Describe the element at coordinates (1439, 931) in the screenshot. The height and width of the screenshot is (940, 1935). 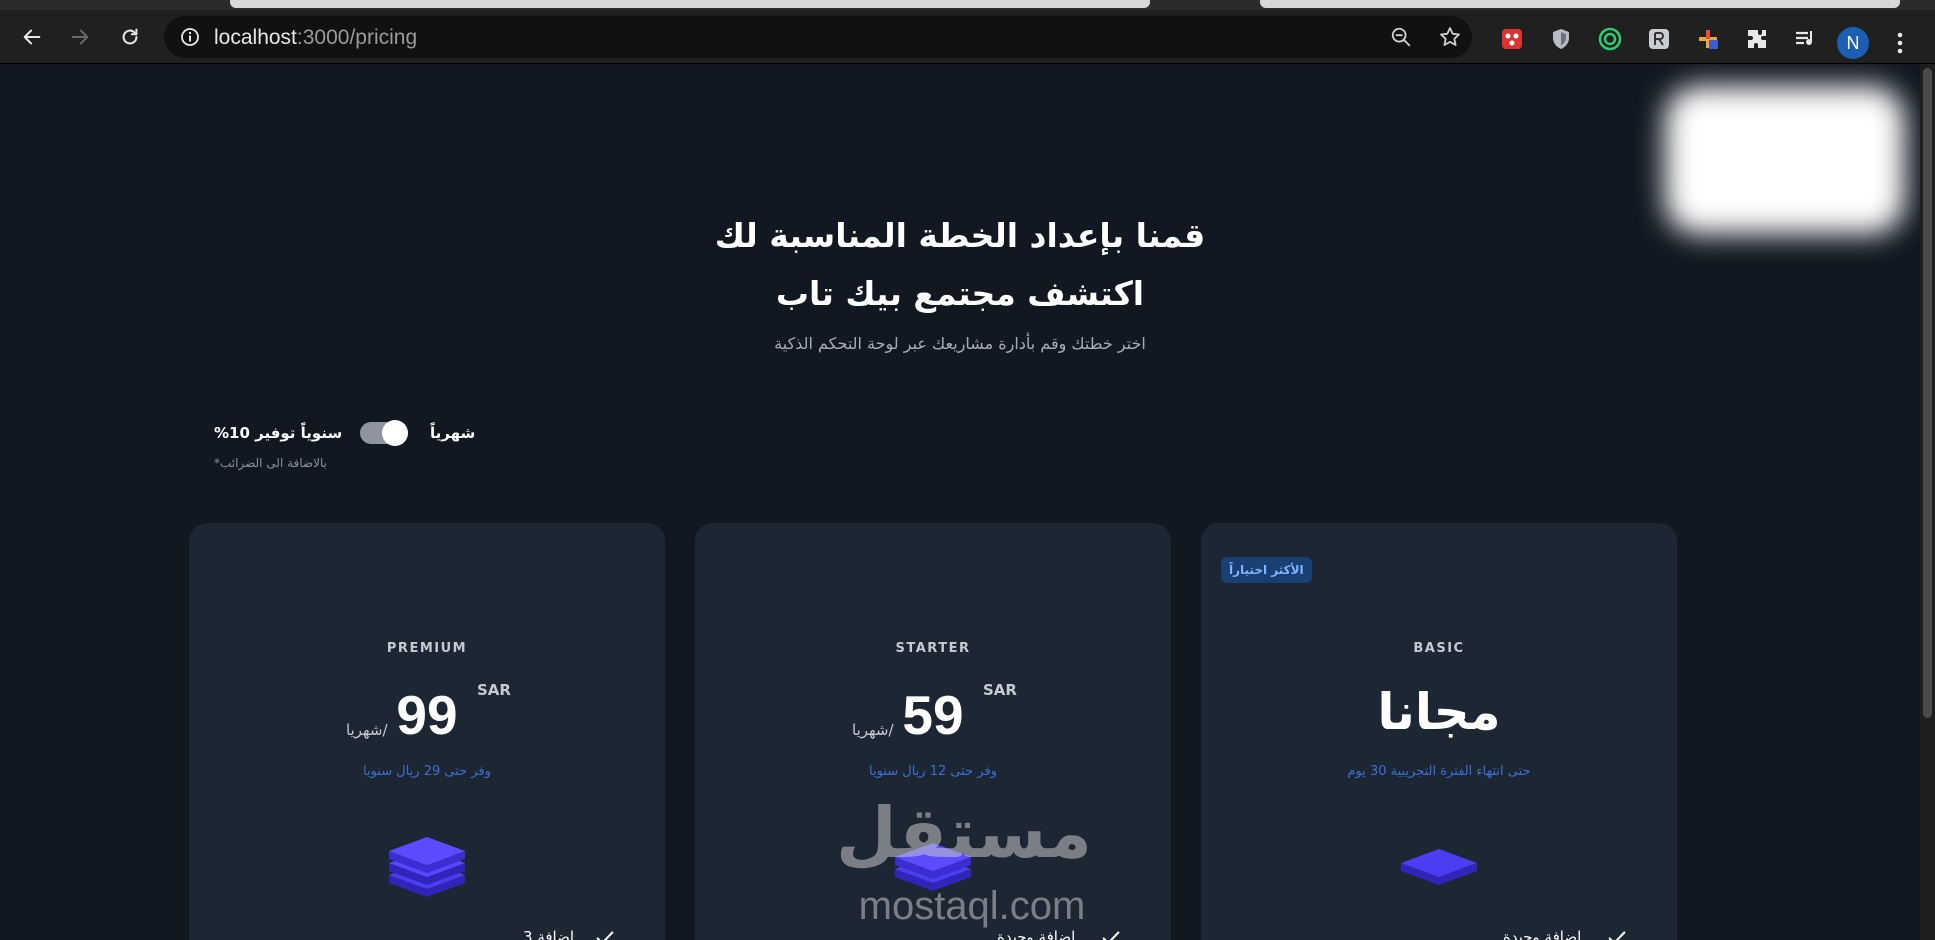
I see `plan-feature: اضافة وحيدة` at that location.